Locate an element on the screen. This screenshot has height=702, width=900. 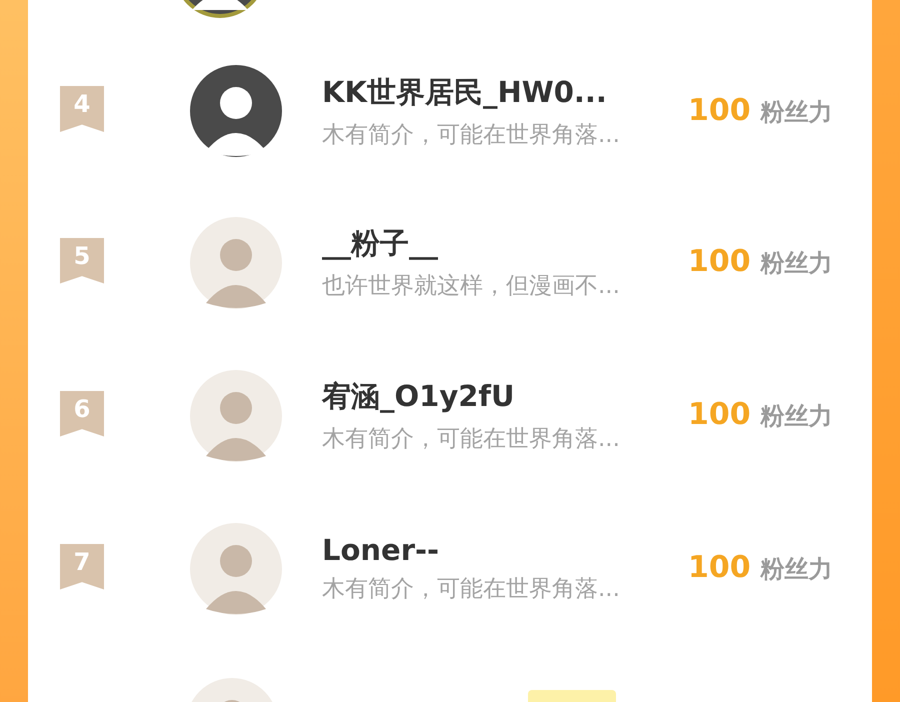
rank-ribbon: 4 is located at coordinates (82, 109).